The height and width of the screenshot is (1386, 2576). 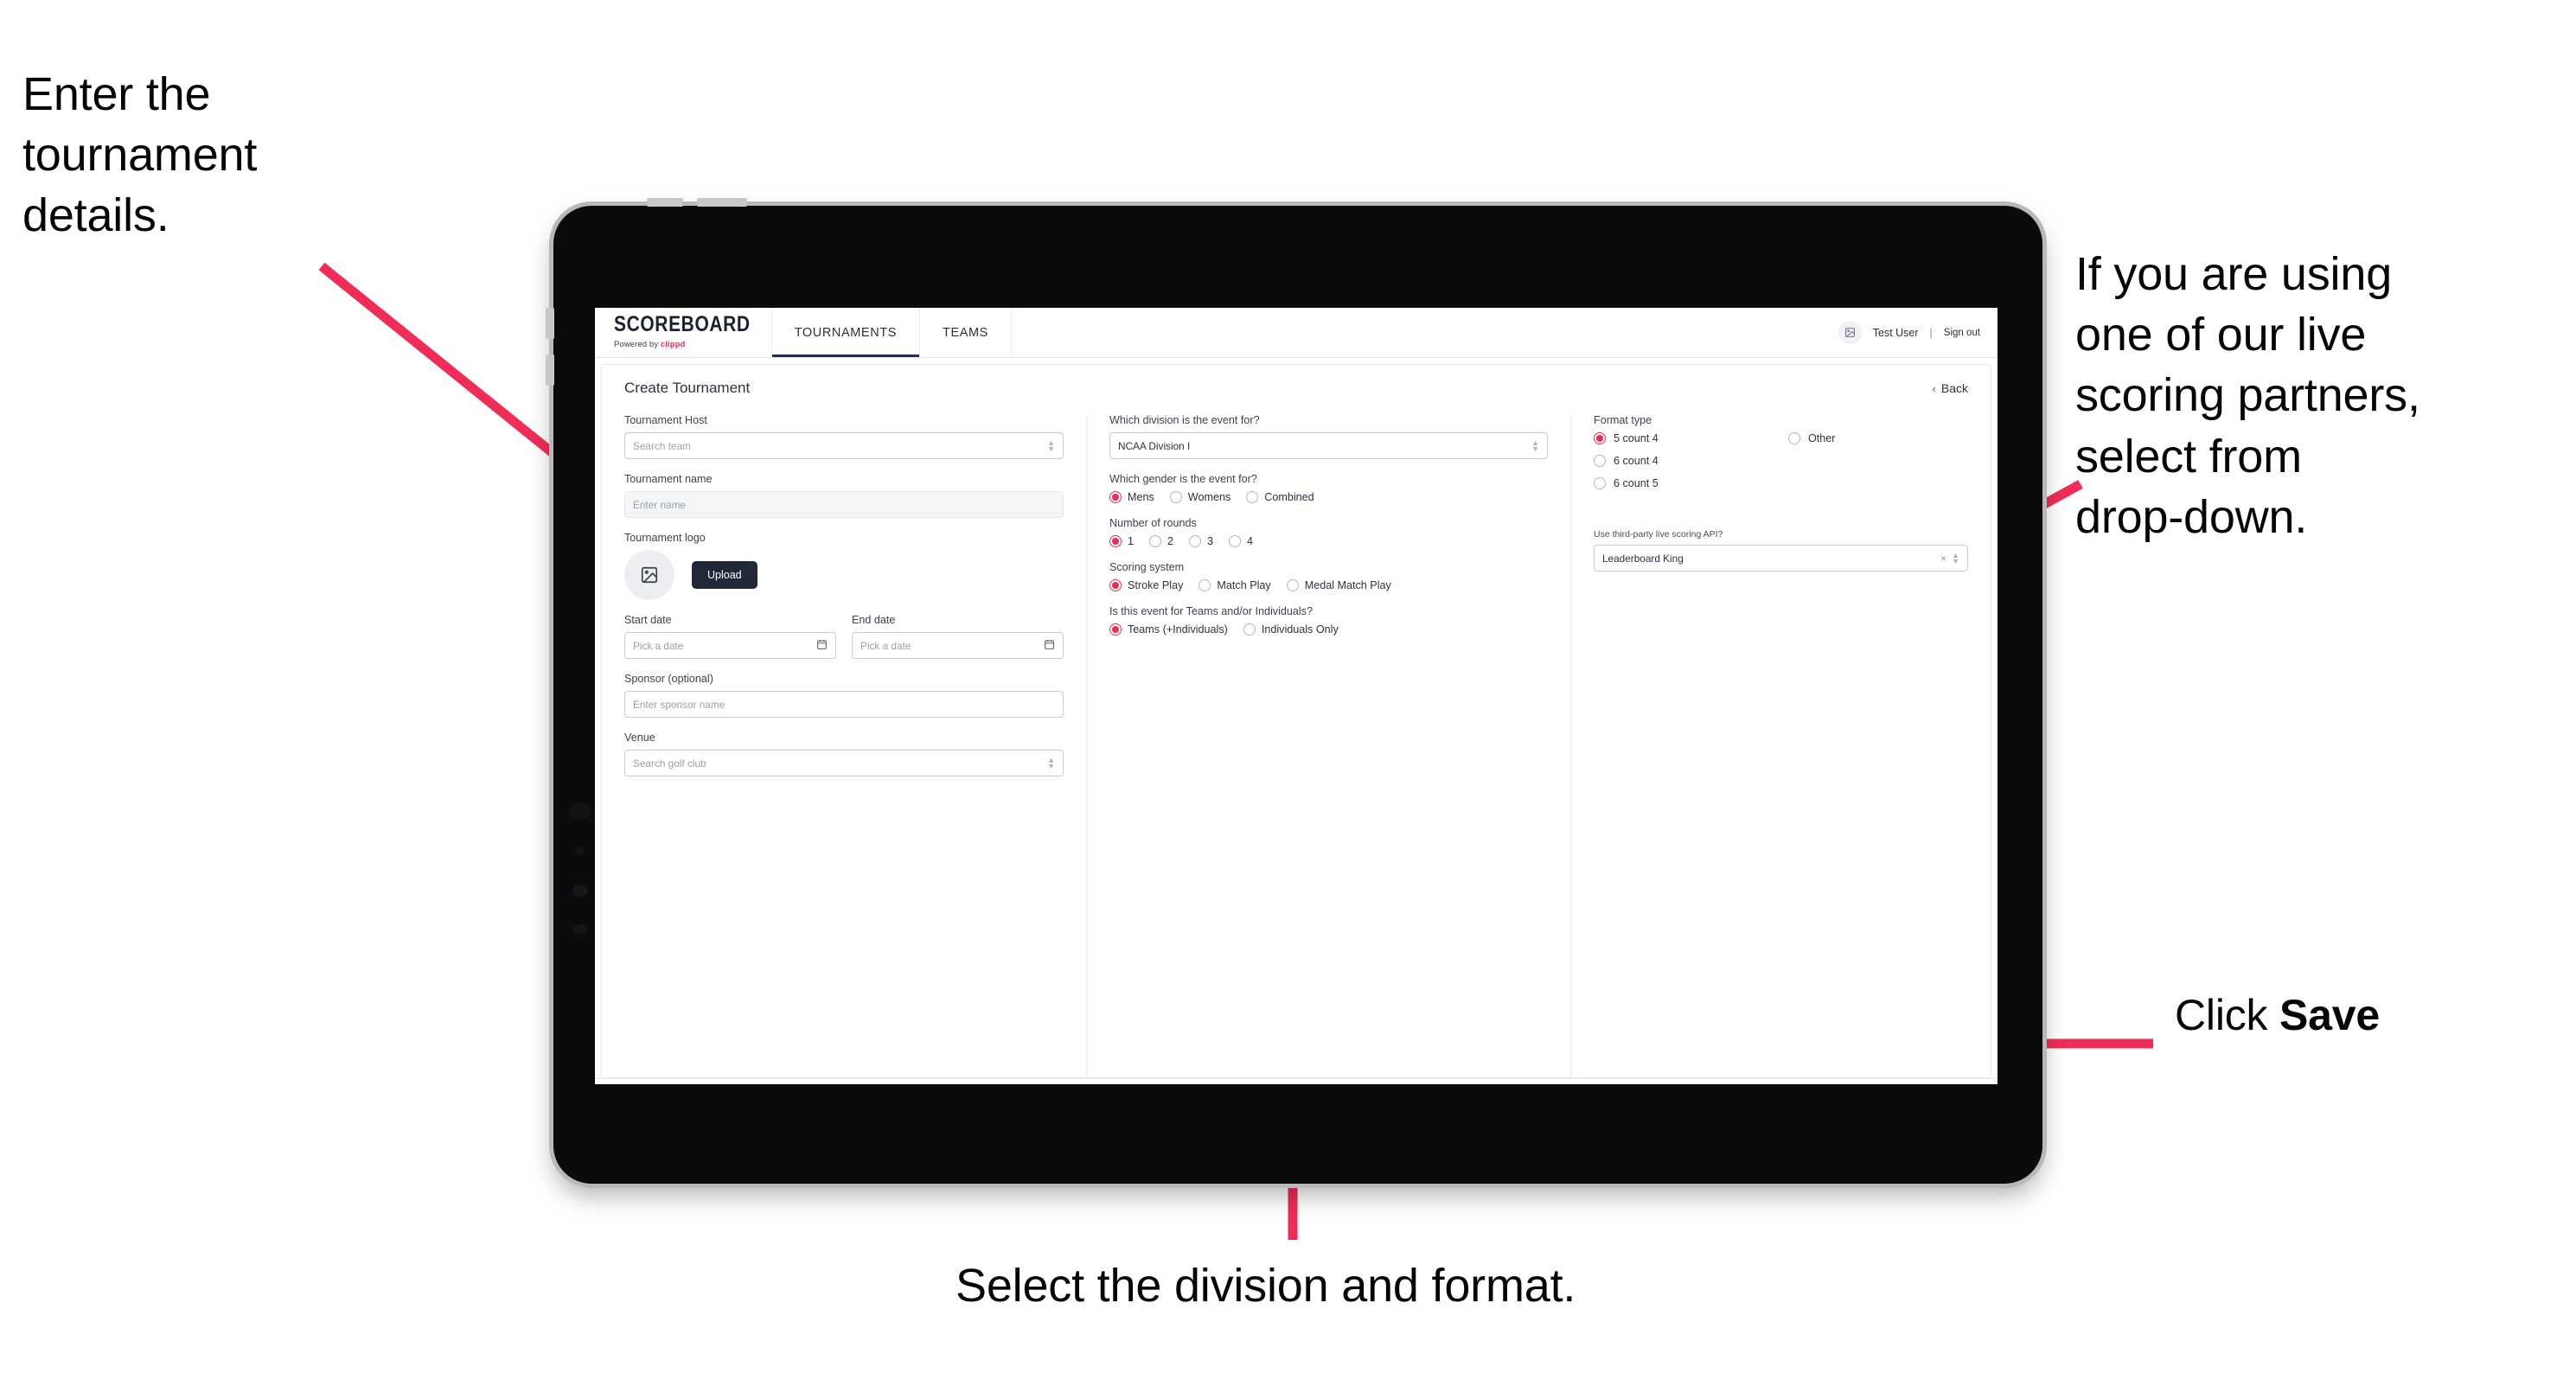 I want to click on brand-title: SCOREBOARD, so click(x=683, y=324).